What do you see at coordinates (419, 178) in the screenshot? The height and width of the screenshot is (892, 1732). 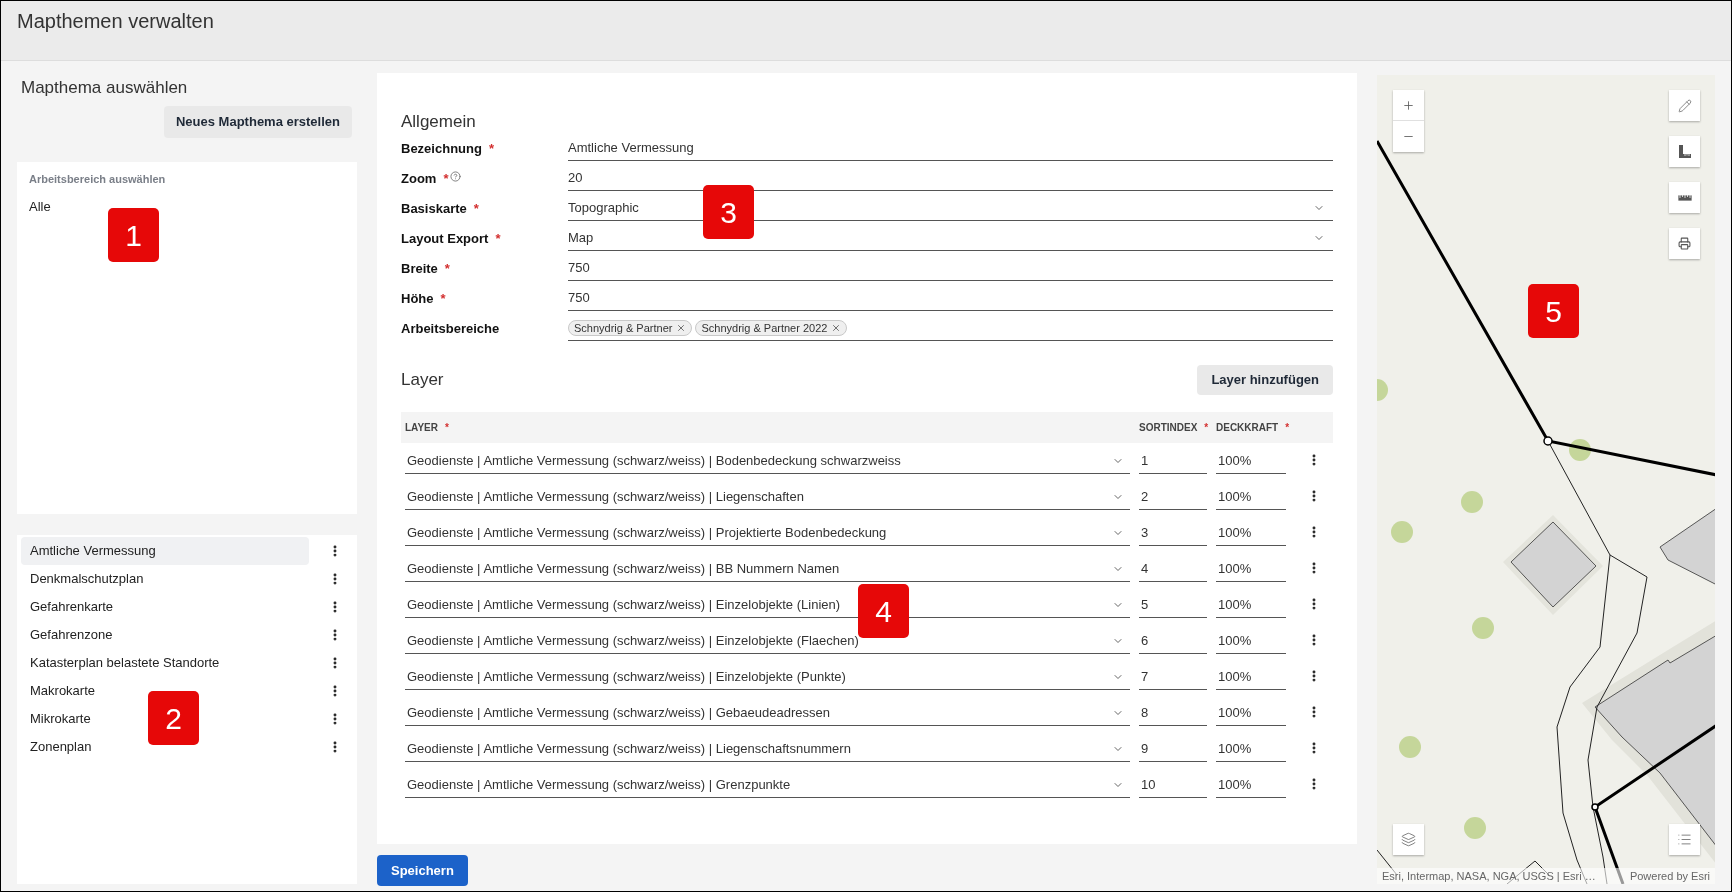 I see `field-label: Zoom` at bounding box center [419, 178].